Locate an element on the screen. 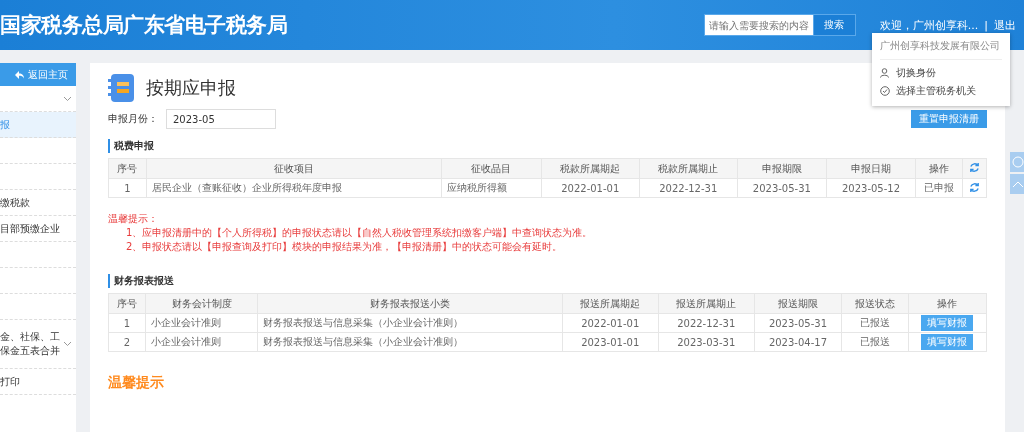 This screenshot has height=432, width=1024. company-name: 广州创享科技发展有限公司 is located at coordinates (941, 49).